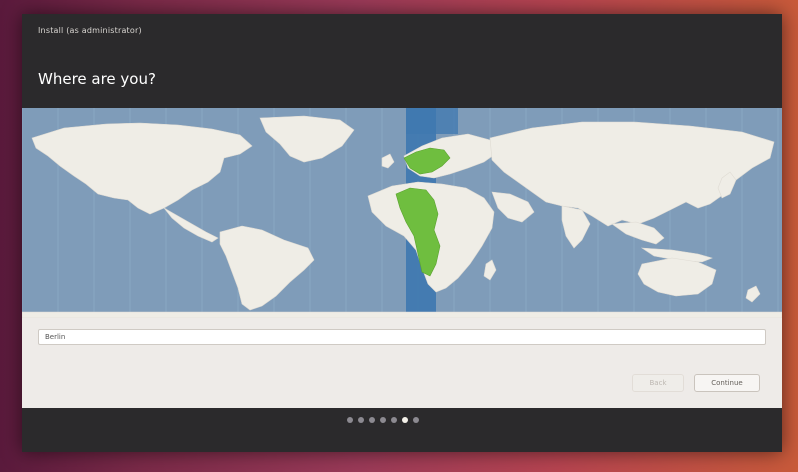 The height and width of the screenshot is (472, 798). Describe the element at coordinates (432, 121) in the screenshot. I see `timezone-band-cap` at that location.